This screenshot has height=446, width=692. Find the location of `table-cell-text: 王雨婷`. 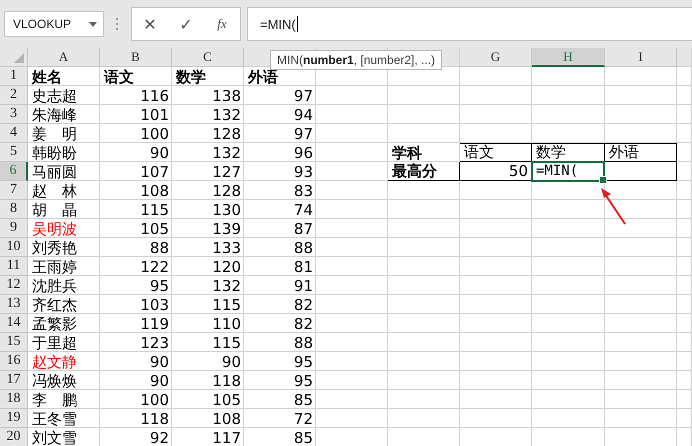

table-cell-text: 王雨婷 is located at coordinates (54, 266).